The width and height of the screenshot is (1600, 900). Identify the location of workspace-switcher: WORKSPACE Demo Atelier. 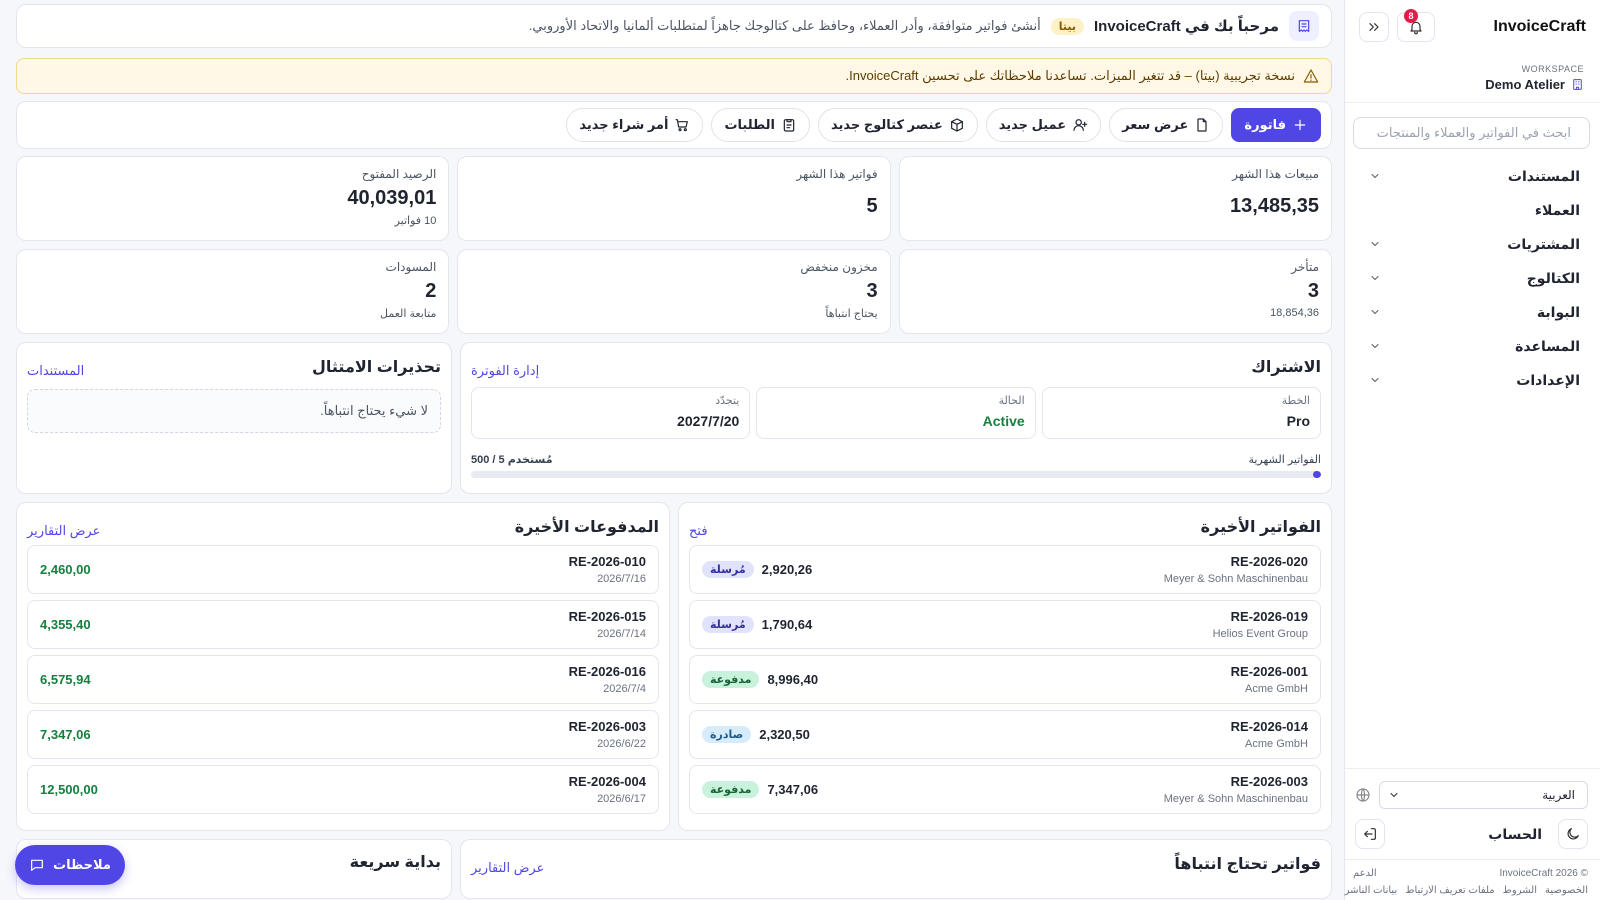
(1472, 78).